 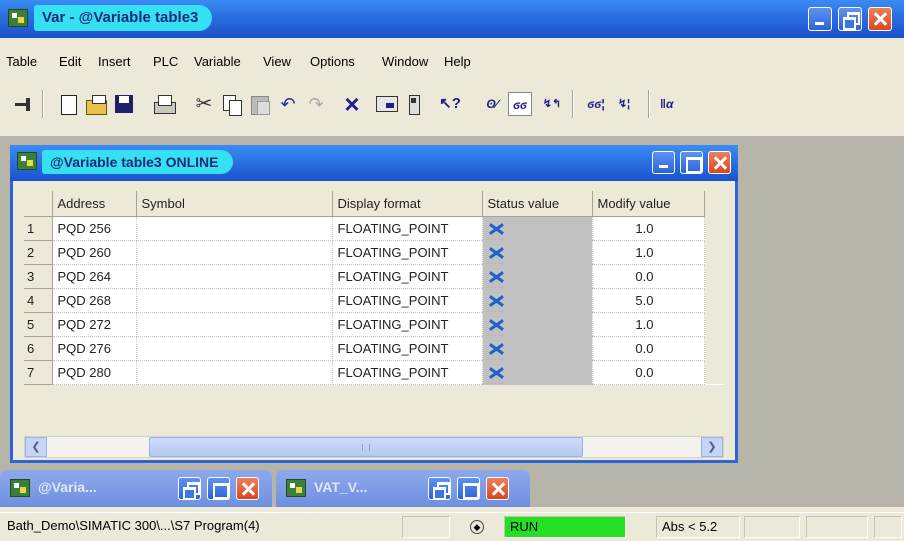 I want to click on trigger-modify-icon: ↯¦, so click(x=624, y=104).